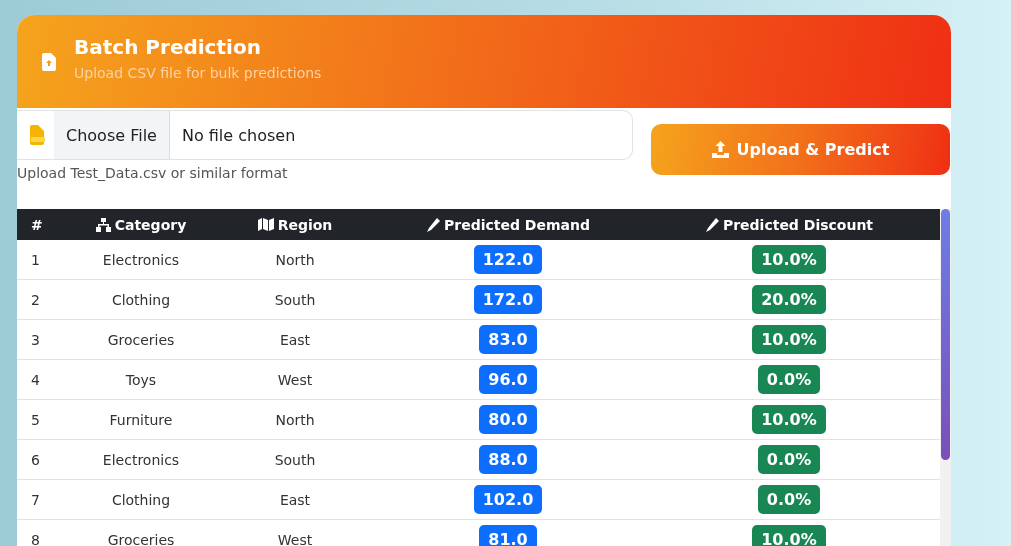 This screenshot has width=1011, height=546. What do you see at coordinates (35, 379) in the screenshot?
I see `table-cell-text: 4` at bounding box center [35, 379].